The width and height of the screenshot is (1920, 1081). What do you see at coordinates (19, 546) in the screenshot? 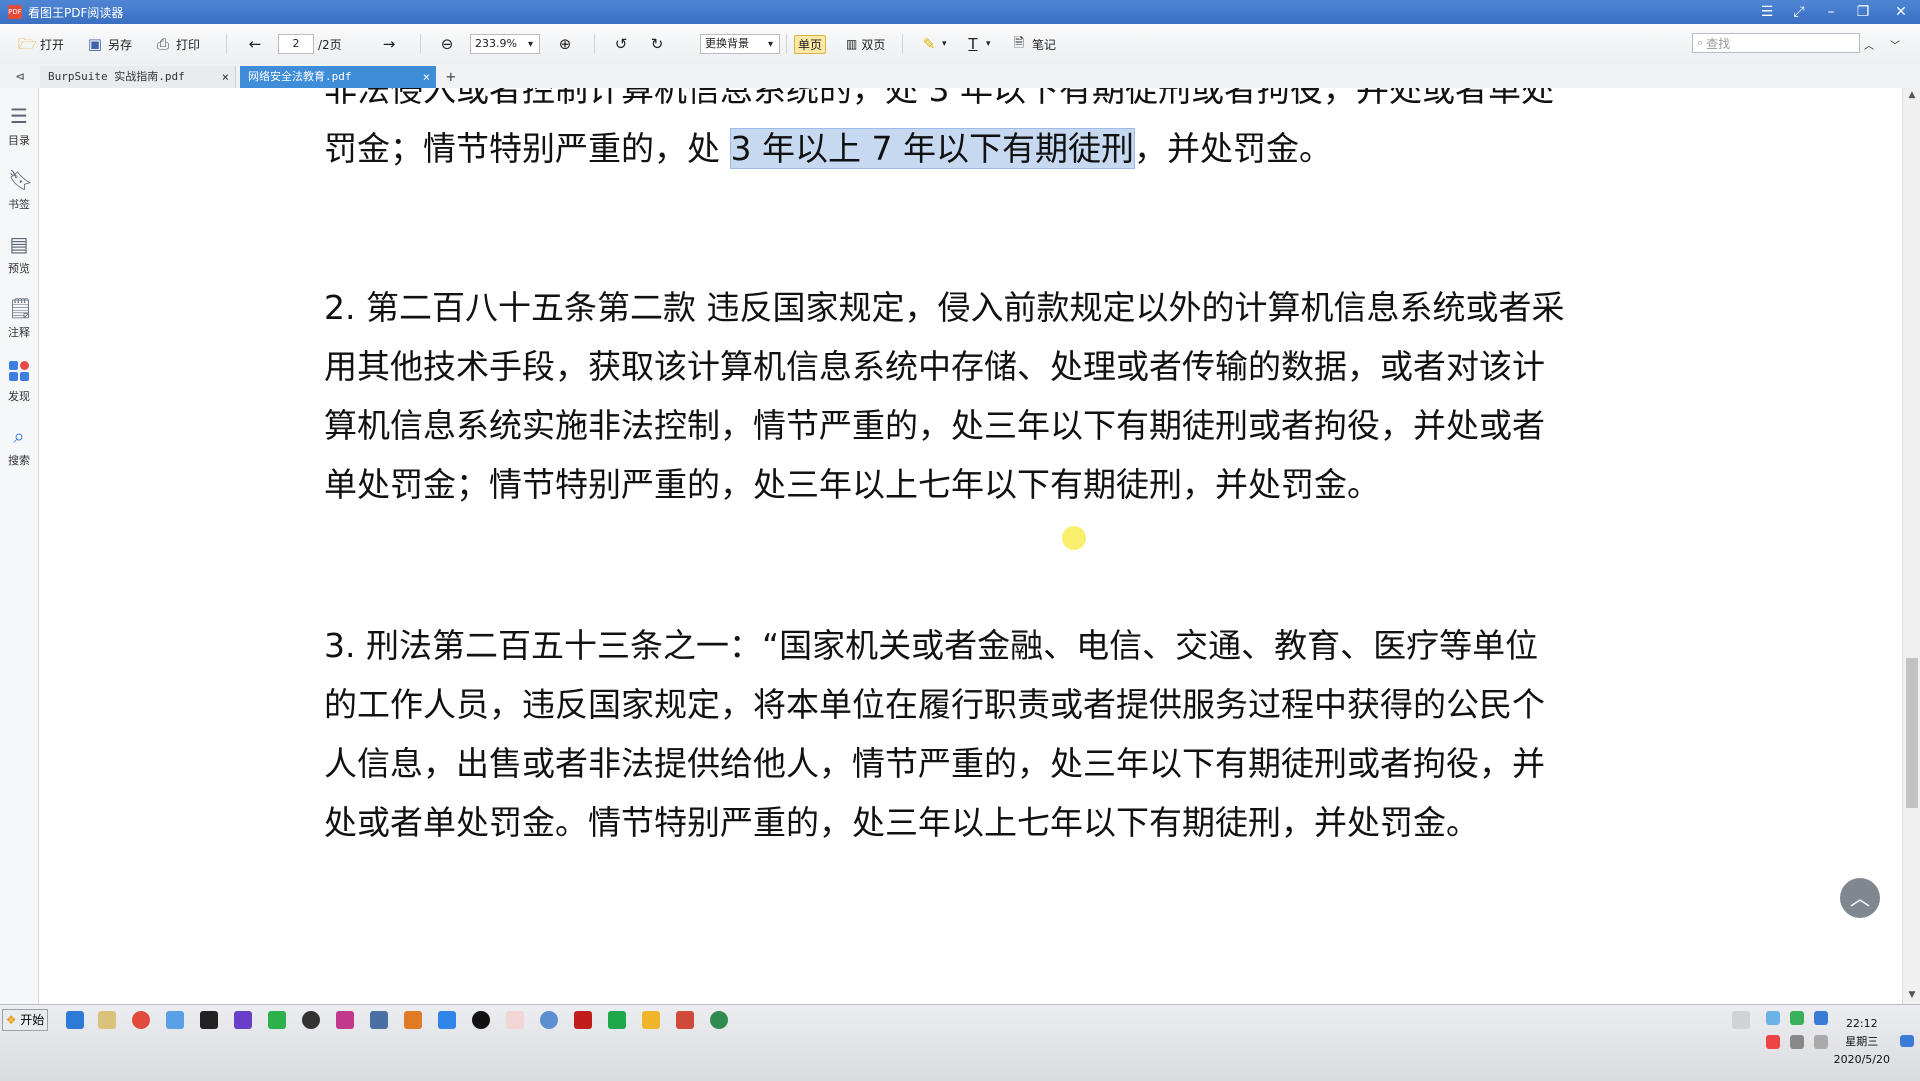
I see `left-sidebar: ☰ 目录 🔖︎ 书签 ▤ 预览 🗒︎ 注释 发现 ⌕ 搜索` at bounding box center [19, 546].